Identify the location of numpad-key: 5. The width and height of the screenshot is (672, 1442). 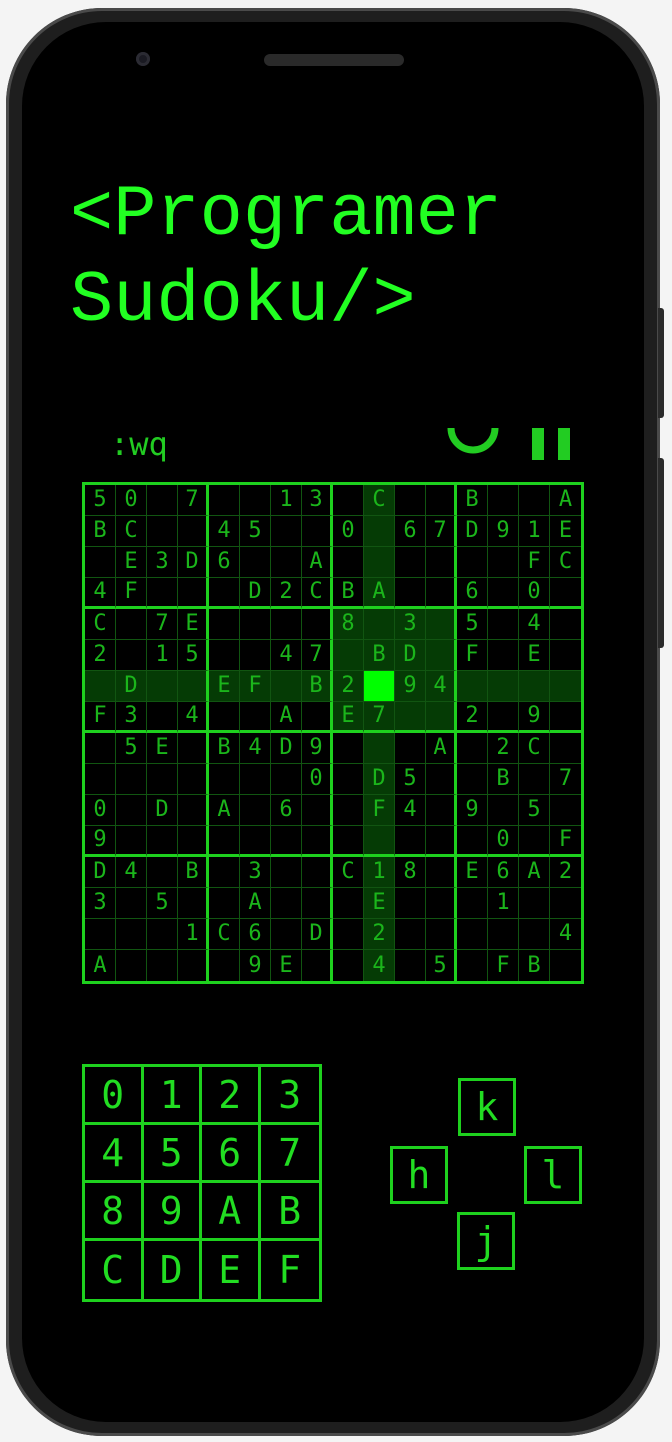
(172, 1154).